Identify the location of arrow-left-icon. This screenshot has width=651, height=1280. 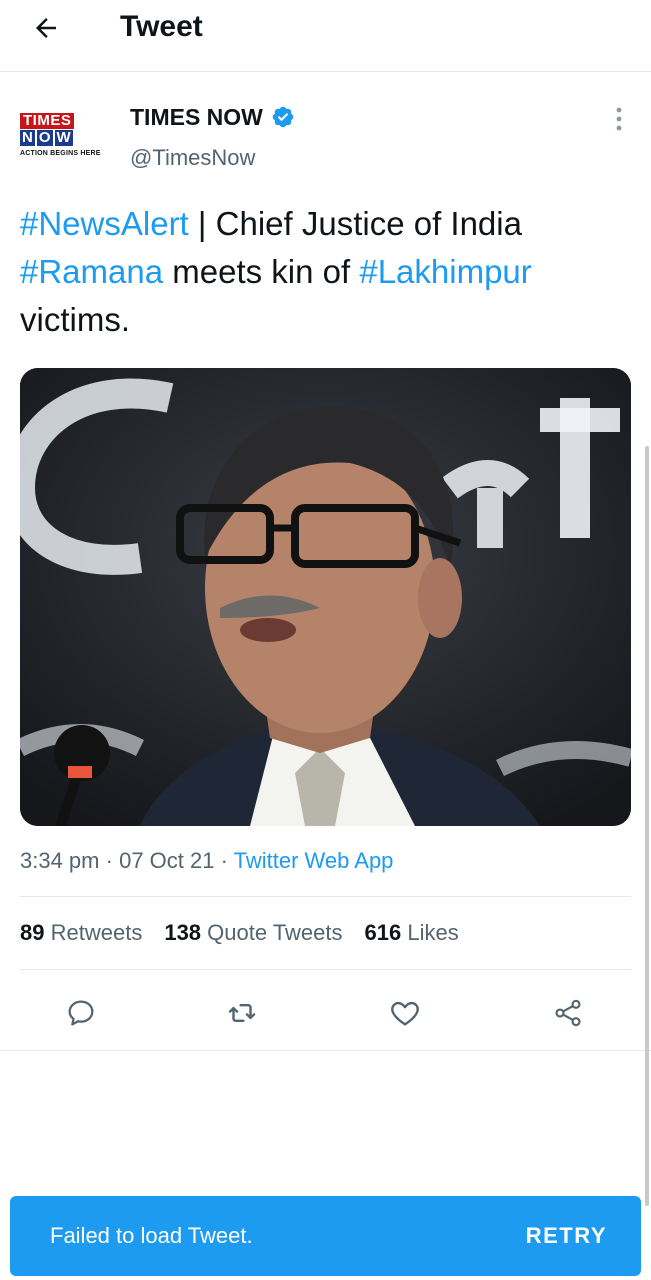
(46, 28).